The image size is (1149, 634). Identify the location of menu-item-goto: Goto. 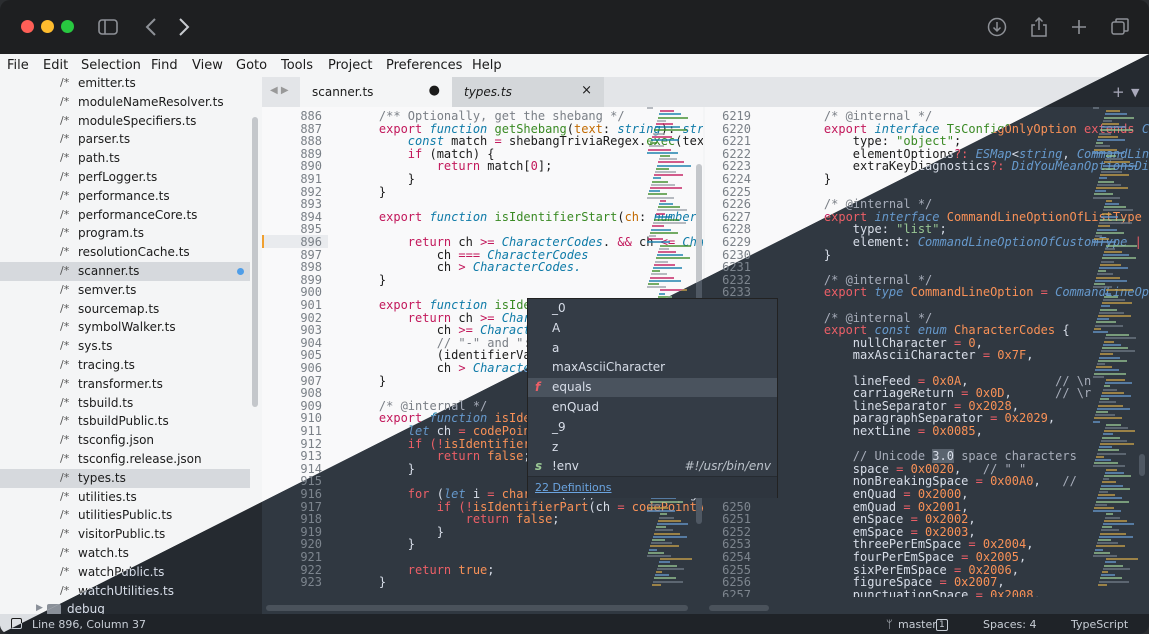
(251, 65).